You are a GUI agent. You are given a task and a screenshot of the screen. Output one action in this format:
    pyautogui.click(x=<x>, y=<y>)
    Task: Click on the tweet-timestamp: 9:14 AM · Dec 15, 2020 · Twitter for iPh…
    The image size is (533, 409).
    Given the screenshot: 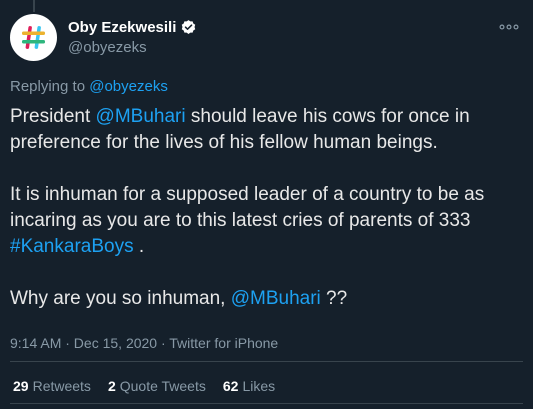 What is the action you would take?
    pyautogui.click(x=144, y=343)
    